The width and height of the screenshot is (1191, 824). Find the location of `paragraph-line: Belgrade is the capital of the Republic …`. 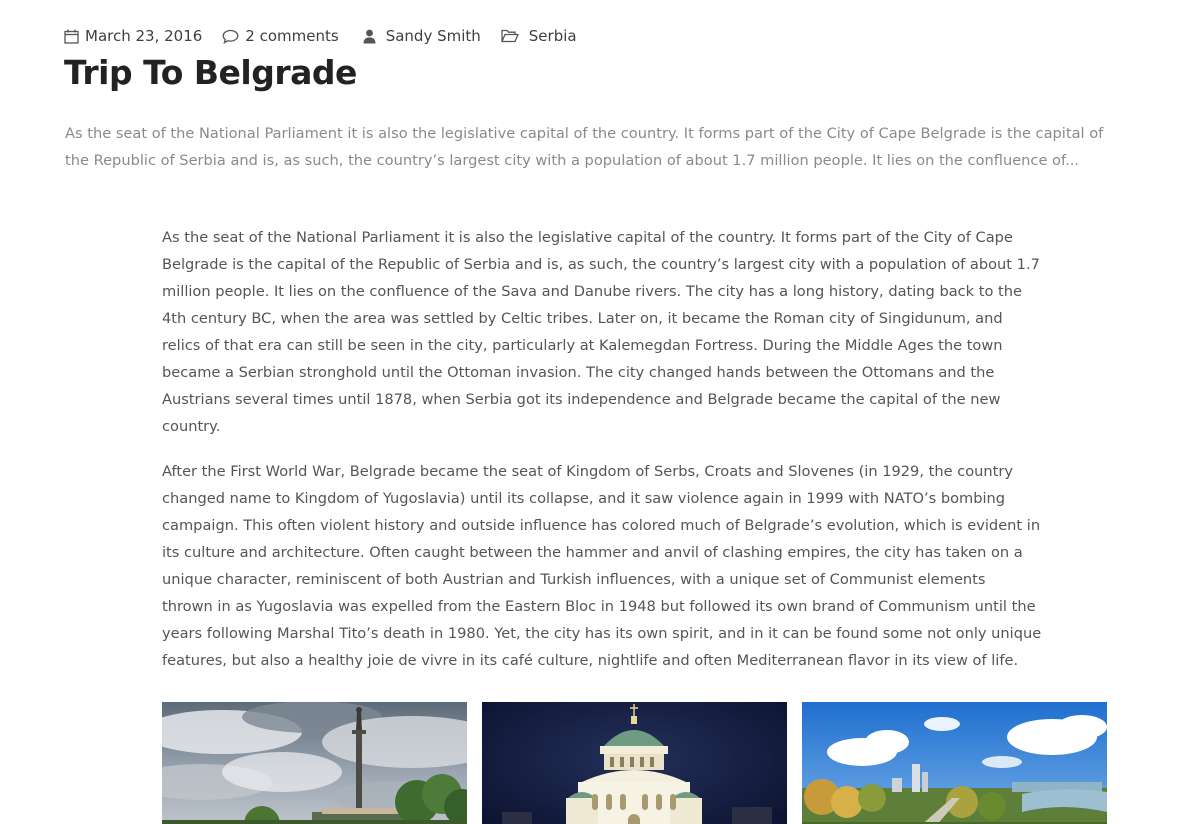

paragraph-line: Belgrade is the capital of the Republic … is located at coordinates (601, 264).